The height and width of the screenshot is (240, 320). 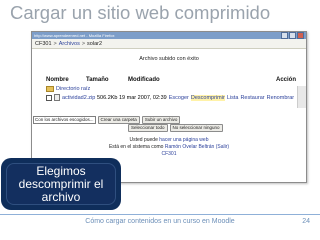 What do you see at coordinates (171, 80) in the screenshot?
I see `file-table-header: Nombre Tamaño Modificado Acción` at bounding box center [171, 80].